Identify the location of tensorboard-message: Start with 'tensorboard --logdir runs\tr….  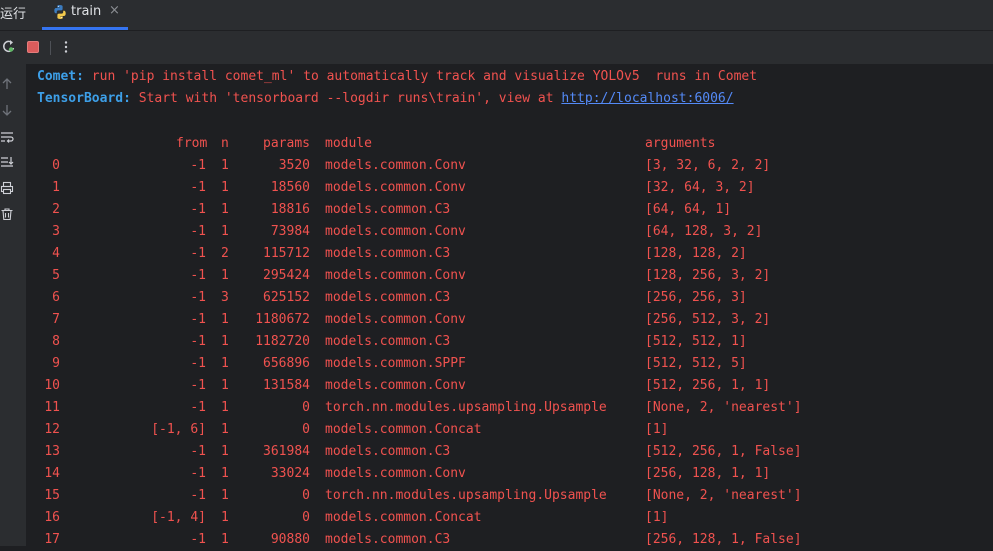
(346, 98).